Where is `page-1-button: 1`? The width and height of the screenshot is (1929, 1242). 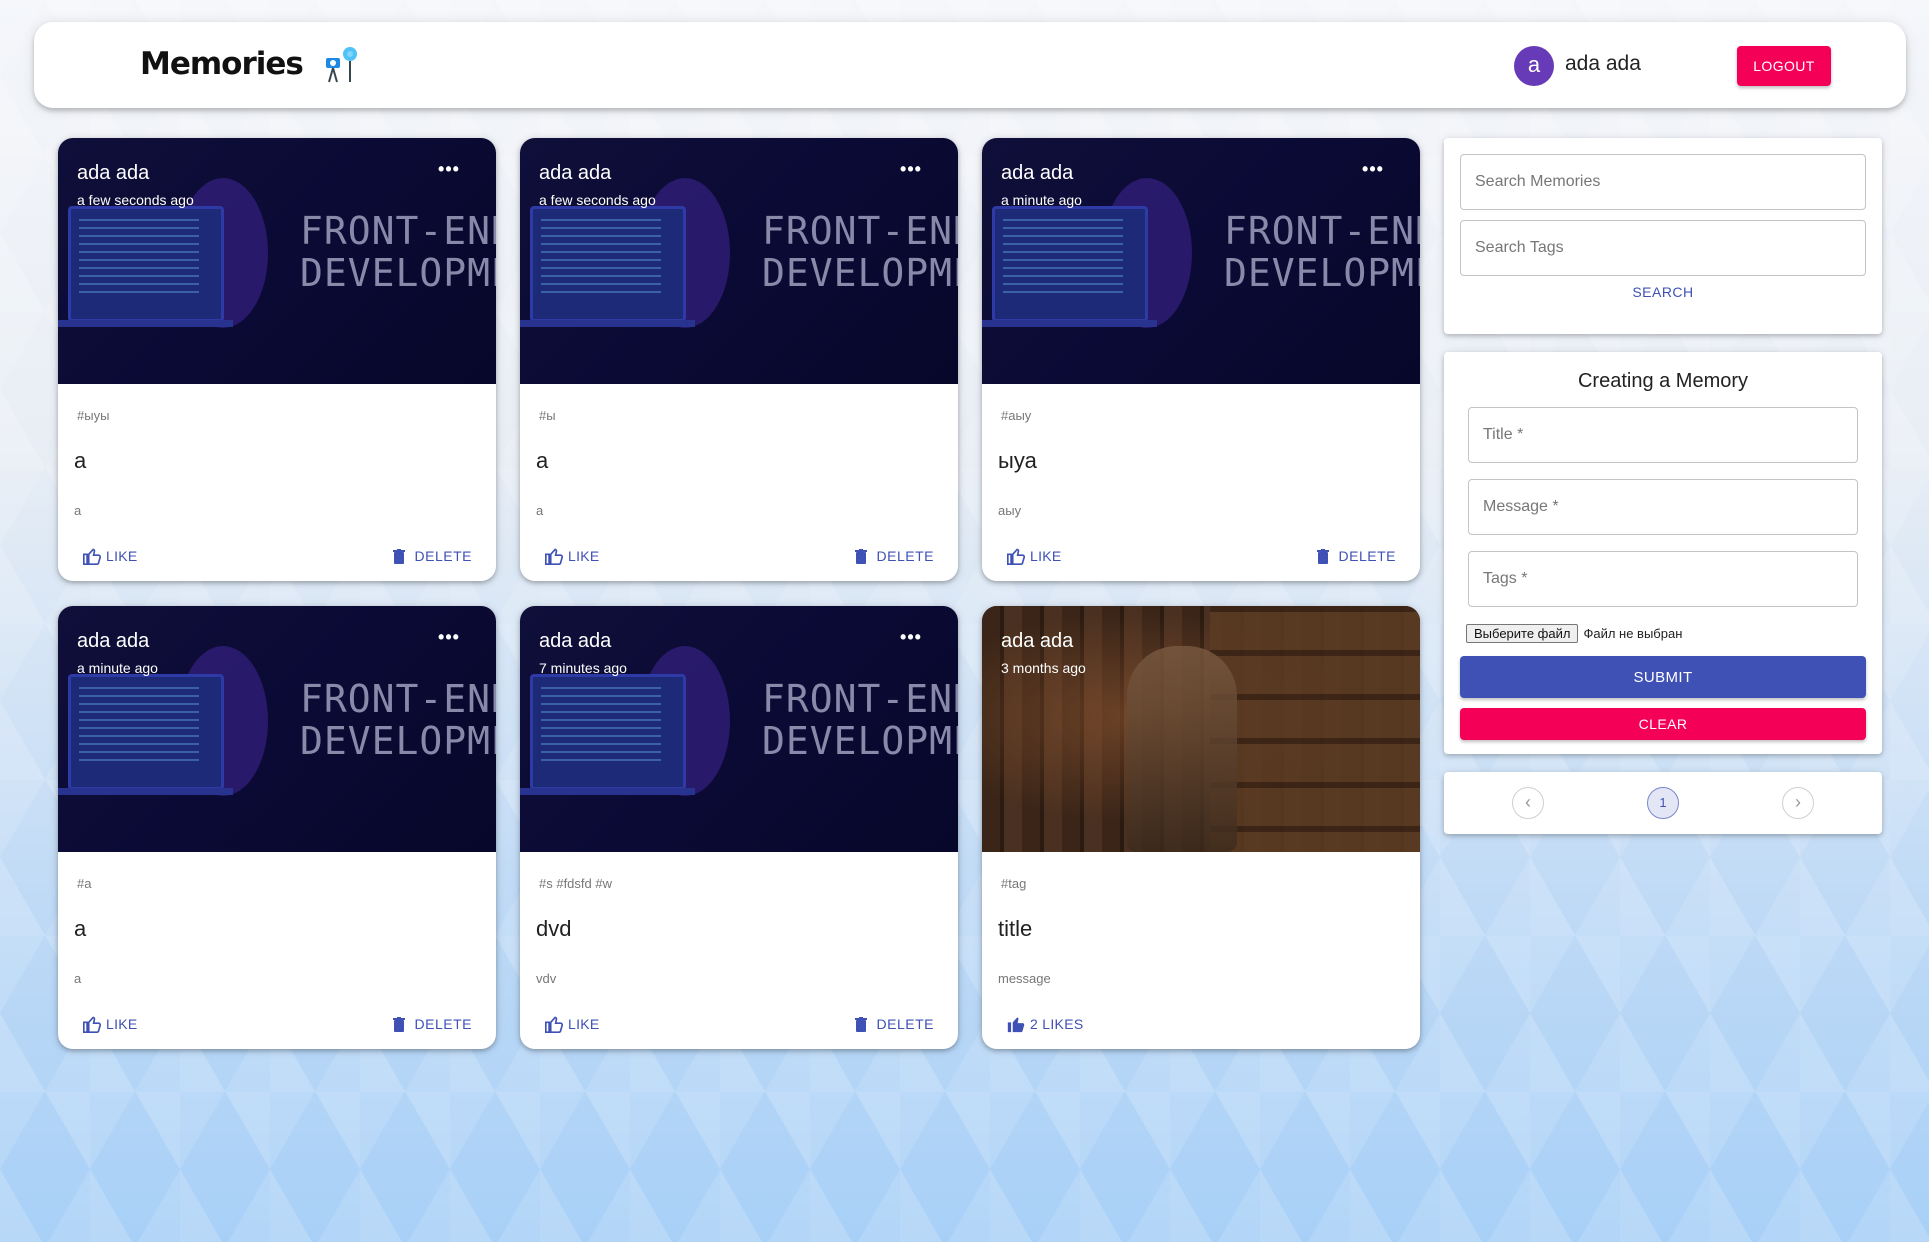
page-1-button: 1 is located at coordinates (1663, 803).